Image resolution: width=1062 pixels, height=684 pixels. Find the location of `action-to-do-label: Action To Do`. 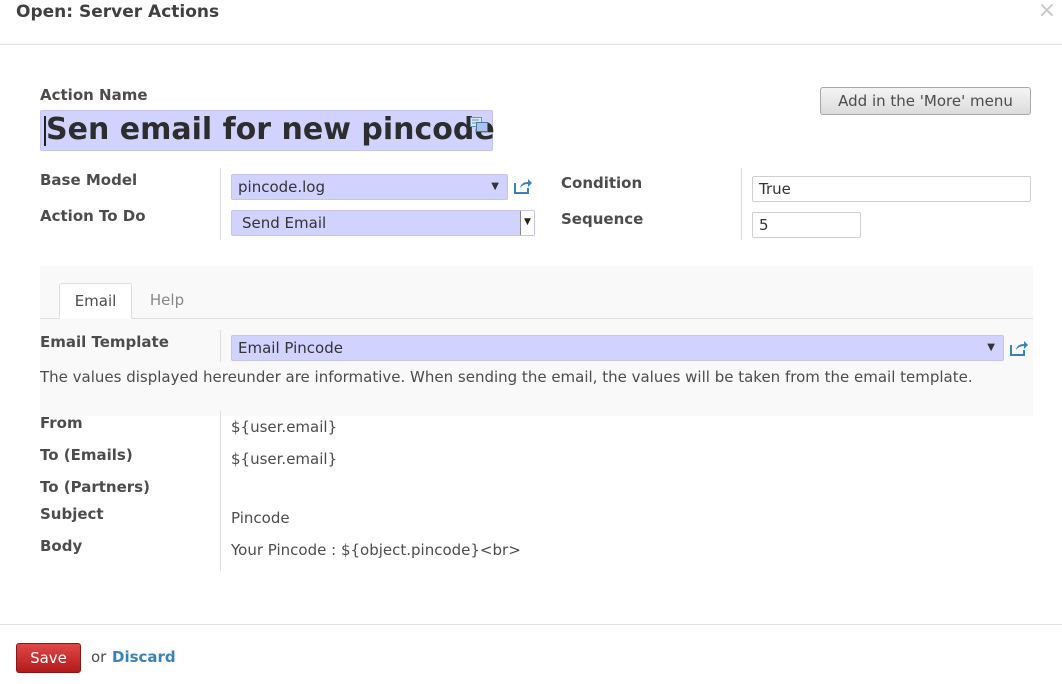

action-to-do-label: Action To Do is located at coordinates (93, 216).